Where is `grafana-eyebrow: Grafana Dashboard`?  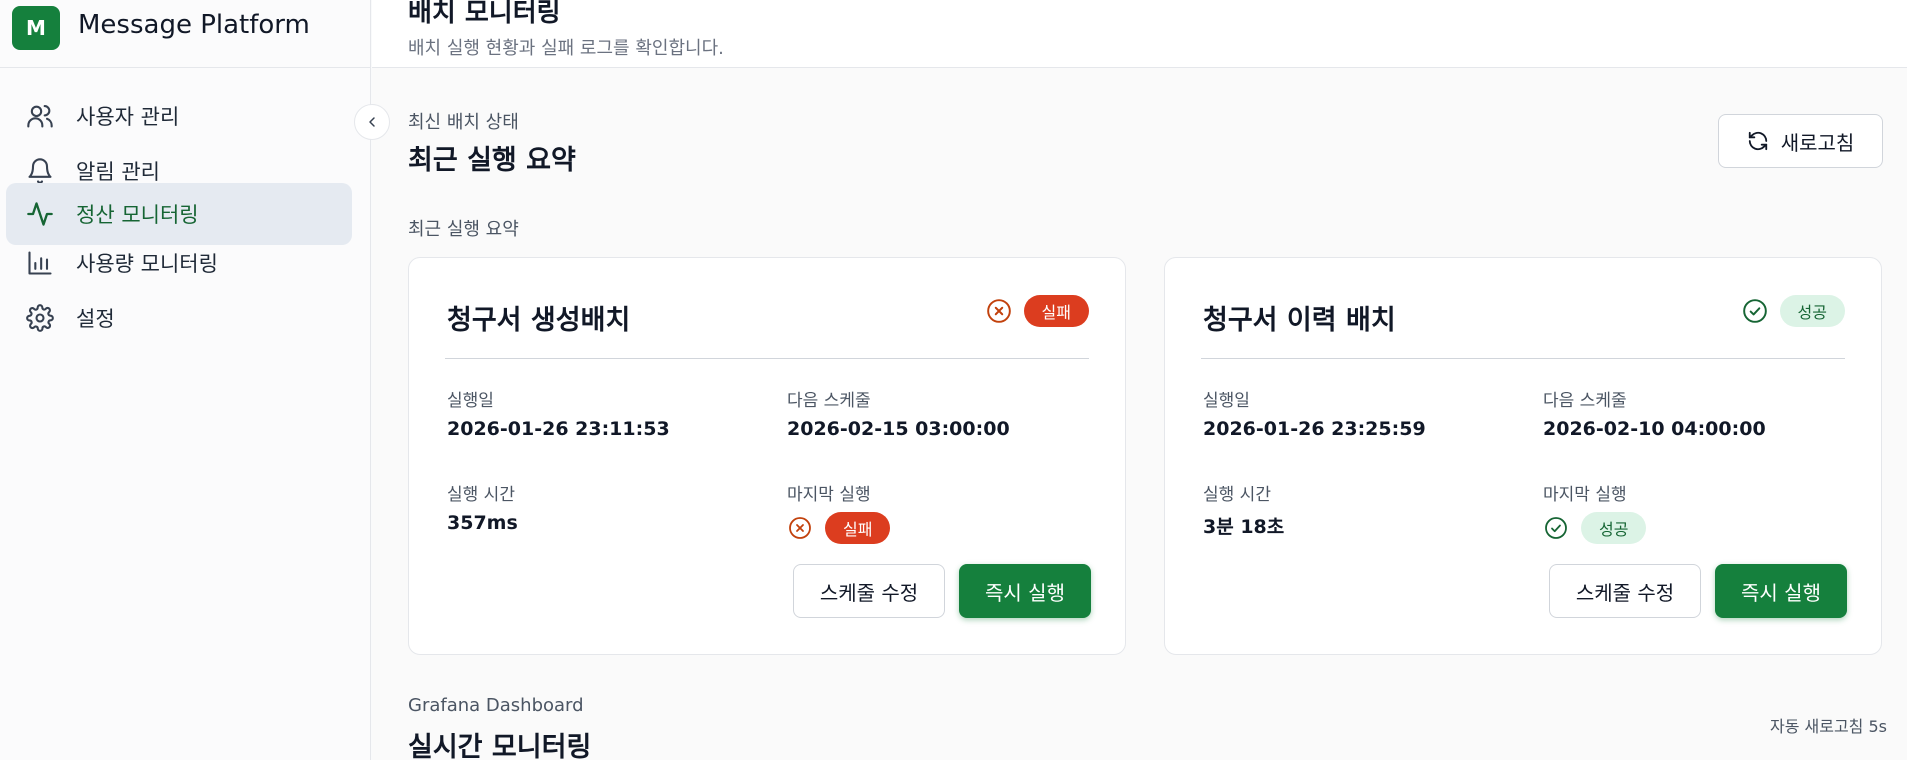 grafana-eyebrow: Grafana Dashboard is located at coordinates (496, 705).